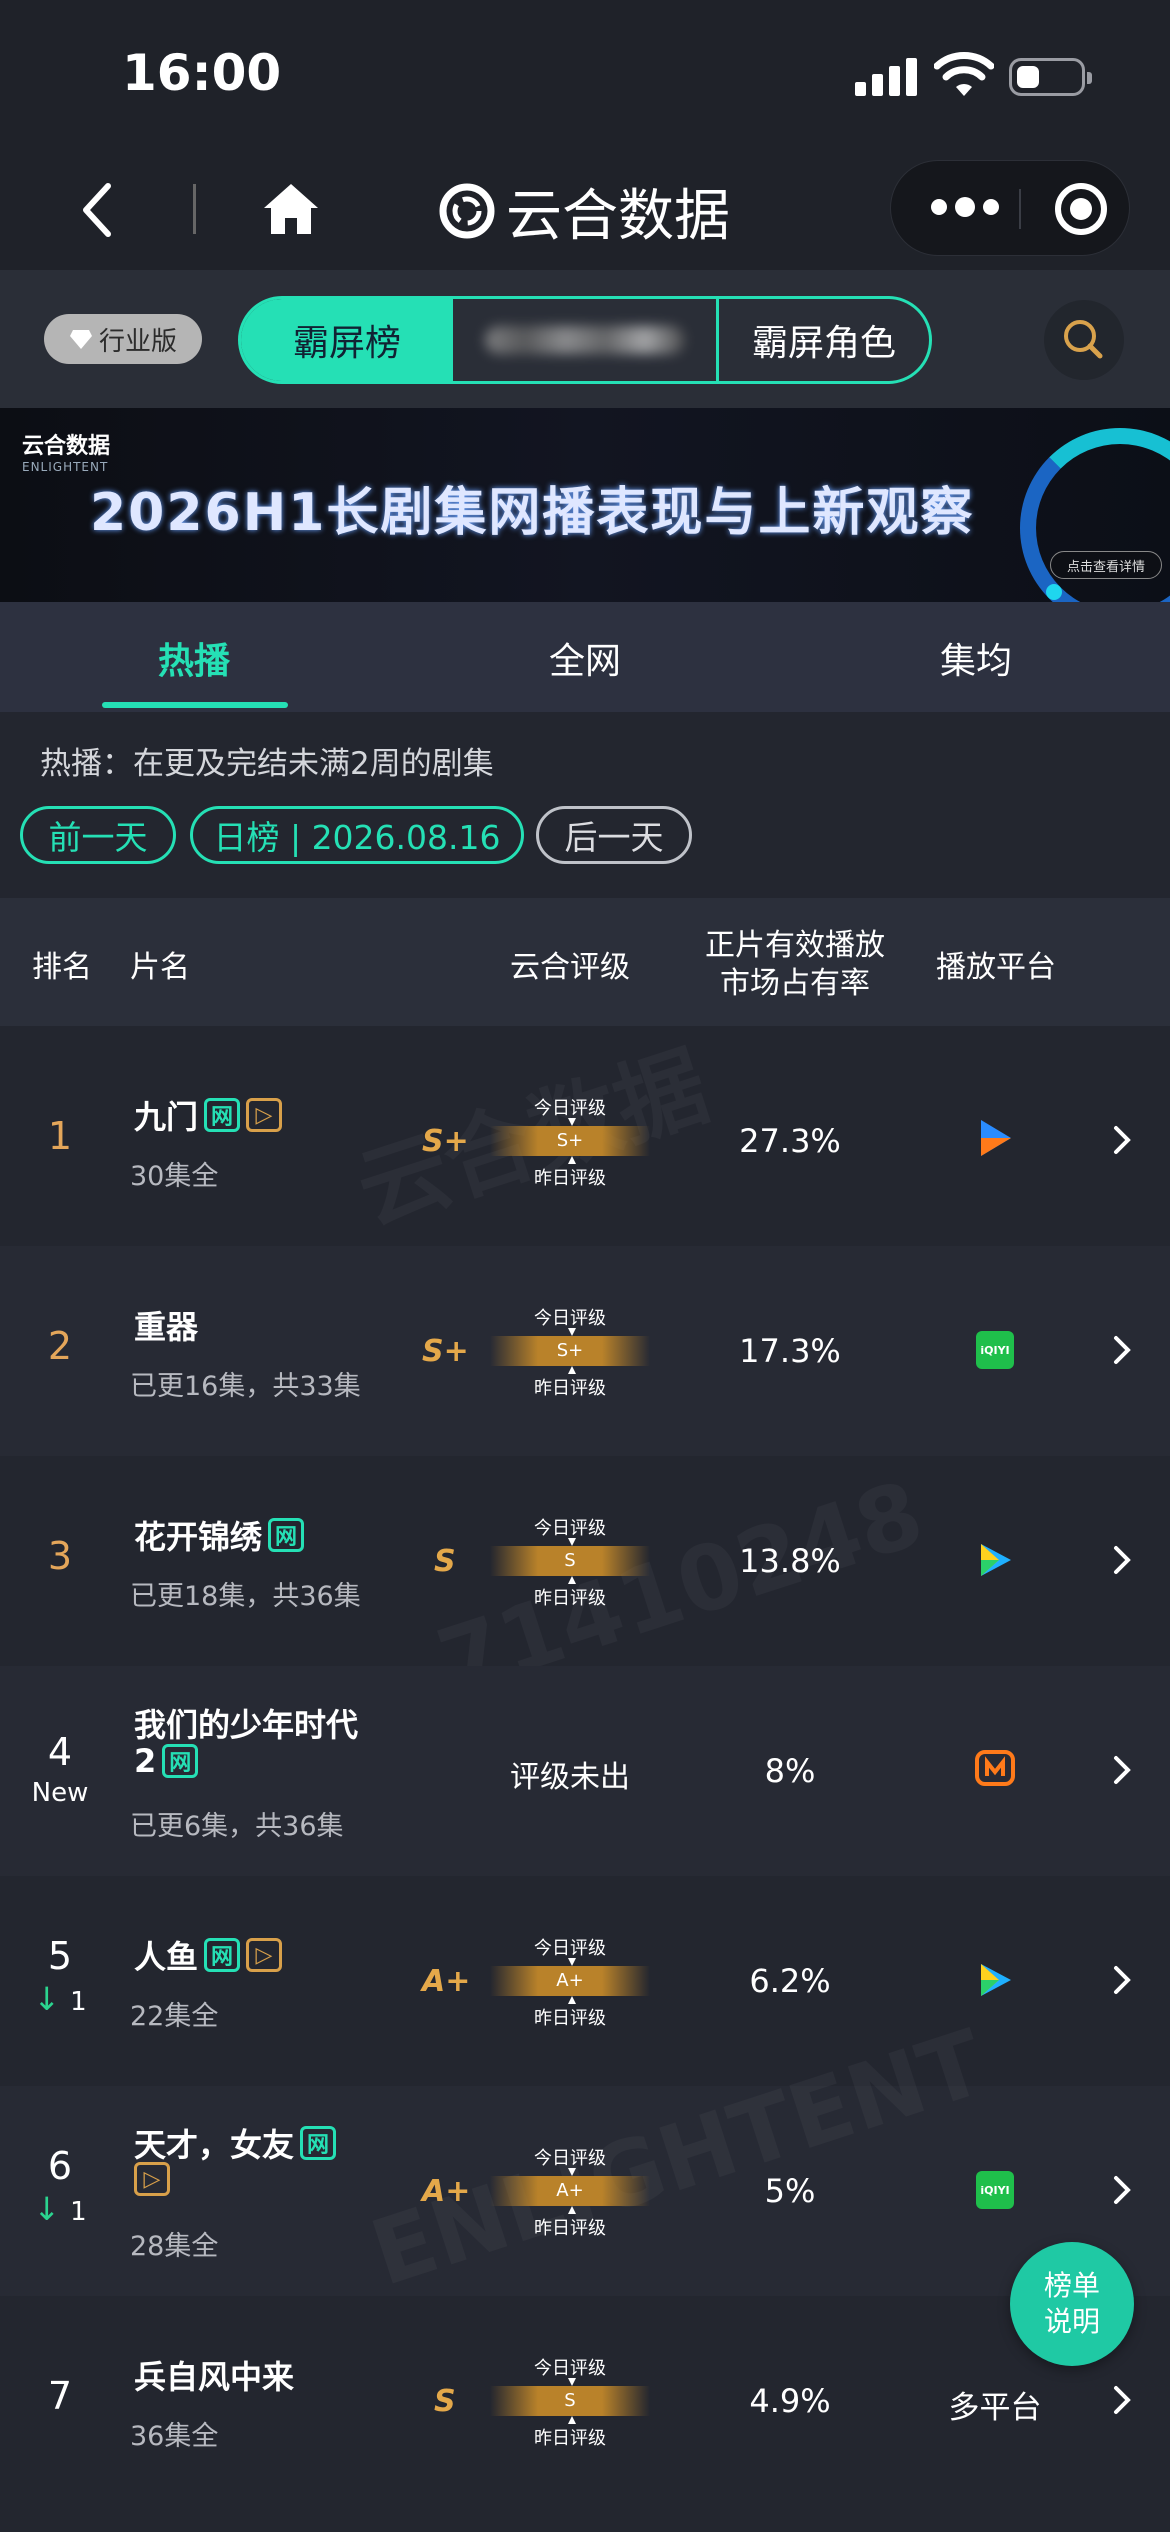  What do you see at coordinates (995, 2408) in the screenshot?
I see `platform-multi: 多平台` at bounding box center [995, 2408].